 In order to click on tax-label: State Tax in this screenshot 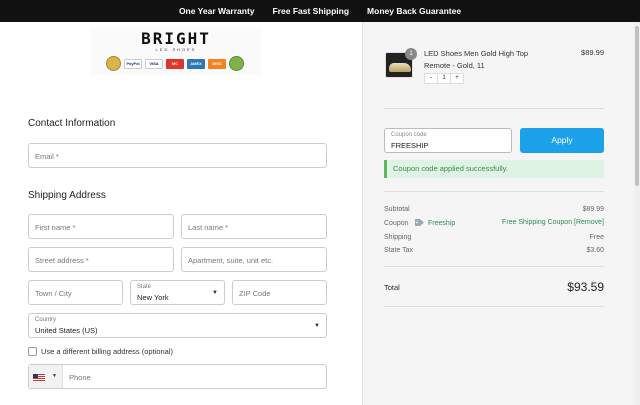, I will do `click(399, 250)`.